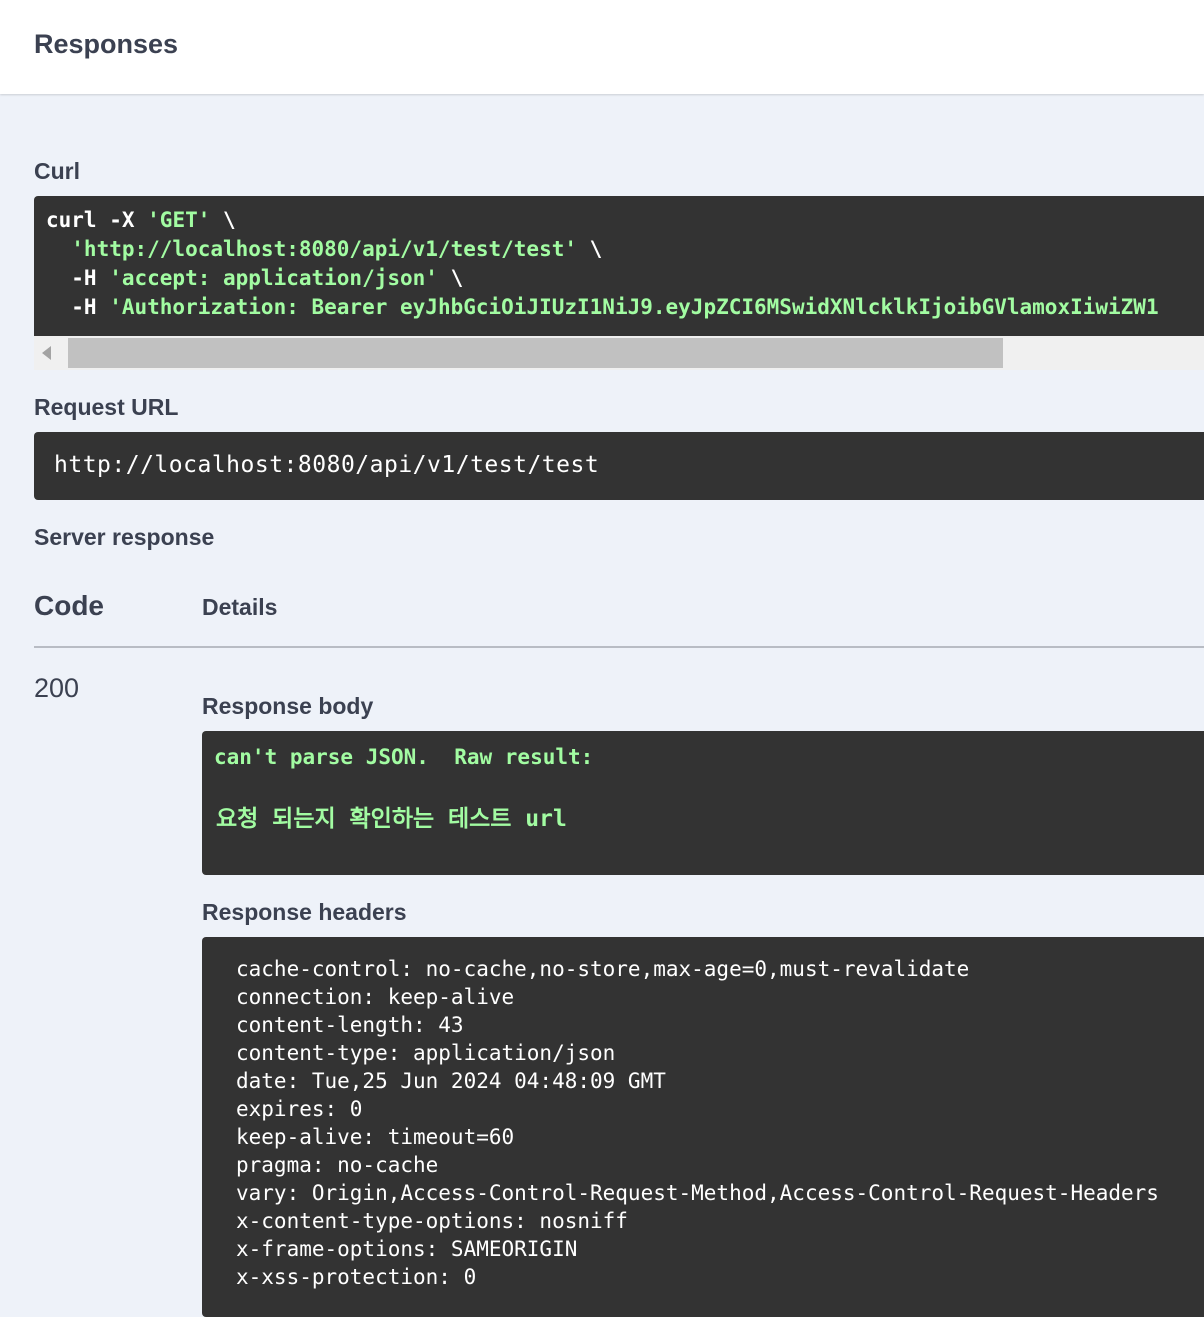 This screenshot has width=1204, height=1317. I want to click on request-url-value: http://localhost:8080/api/v1/test/test, so click(327, 465).